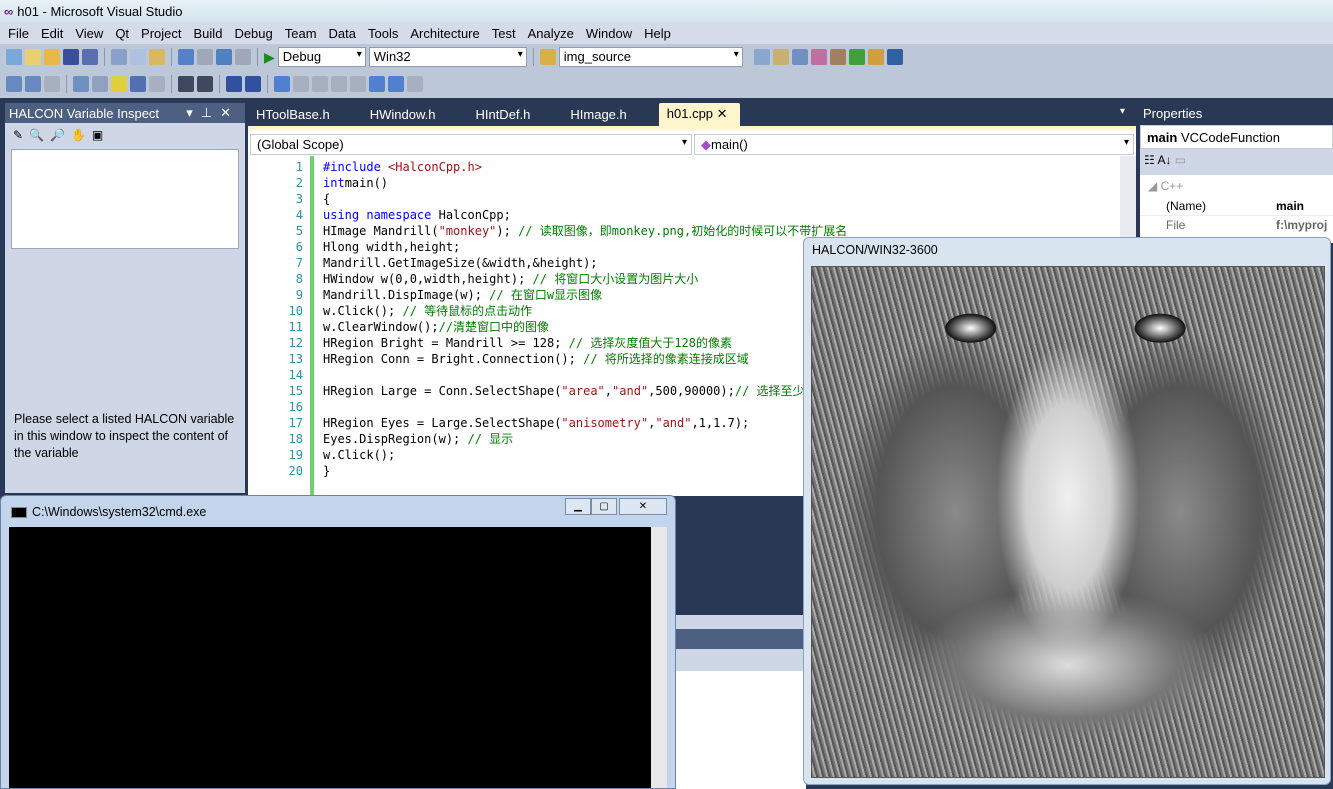 Image resolution: width=1333 pixels, height=789 pixels. What do you see at coordinates (301, 33) in the screenshot?
I see `menu-team: Team` at bounding box center [301, 33].